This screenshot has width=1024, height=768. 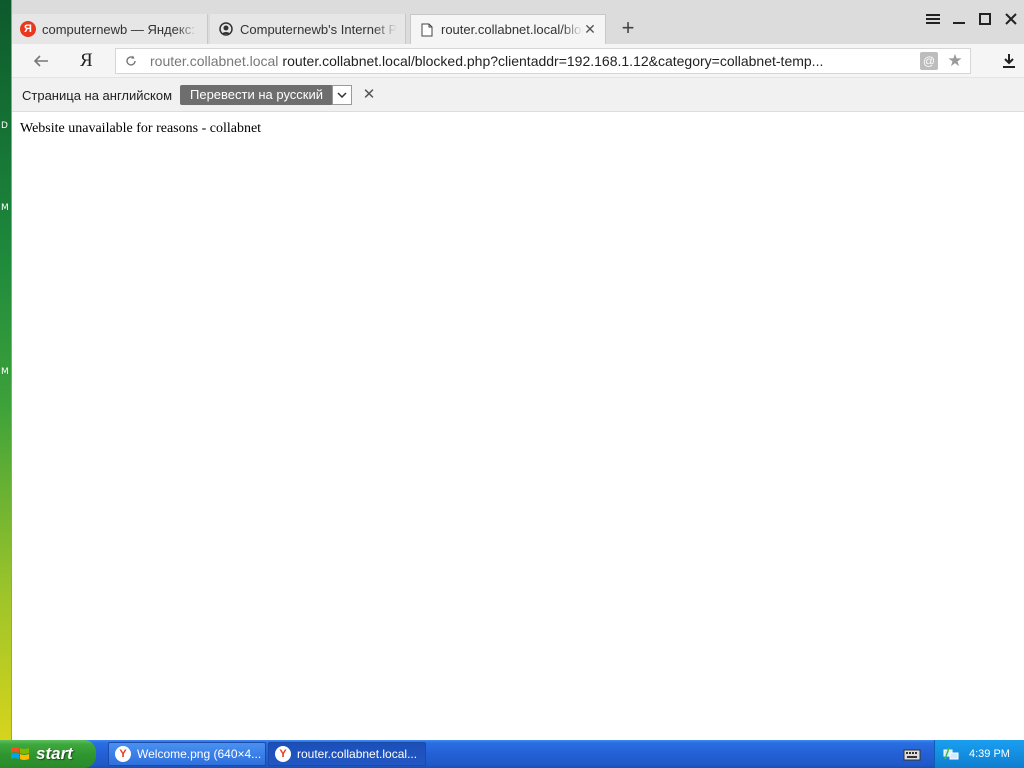 I want to click on translate-options-dropdown, so click(x=342, y=95).